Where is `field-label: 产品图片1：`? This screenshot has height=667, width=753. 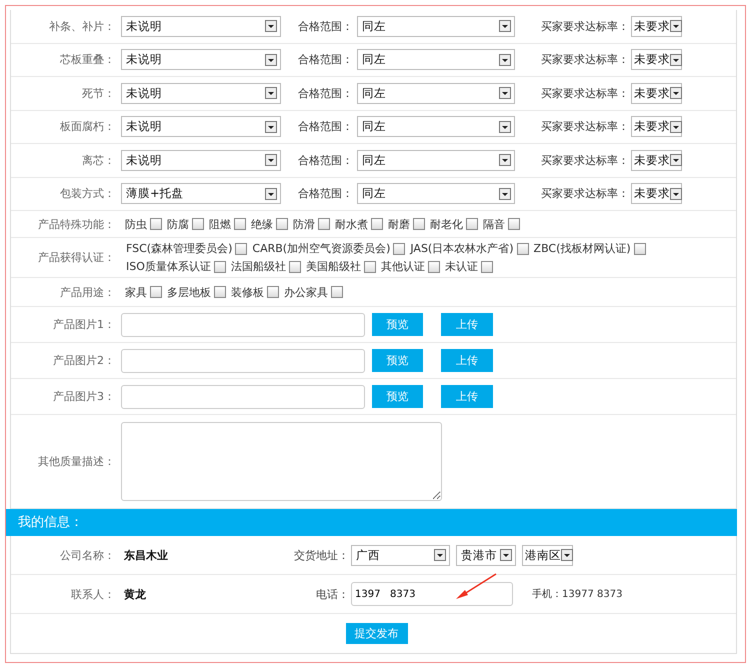 field-label: 产品图片1： is located at coordinates (84, 324).